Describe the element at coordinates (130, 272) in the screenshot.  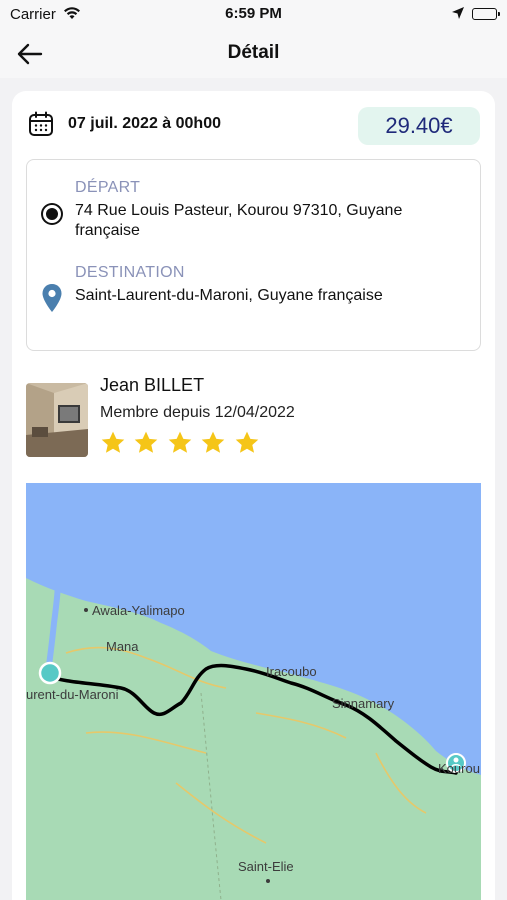
I see `destination-label: DESTINATION` at that location.